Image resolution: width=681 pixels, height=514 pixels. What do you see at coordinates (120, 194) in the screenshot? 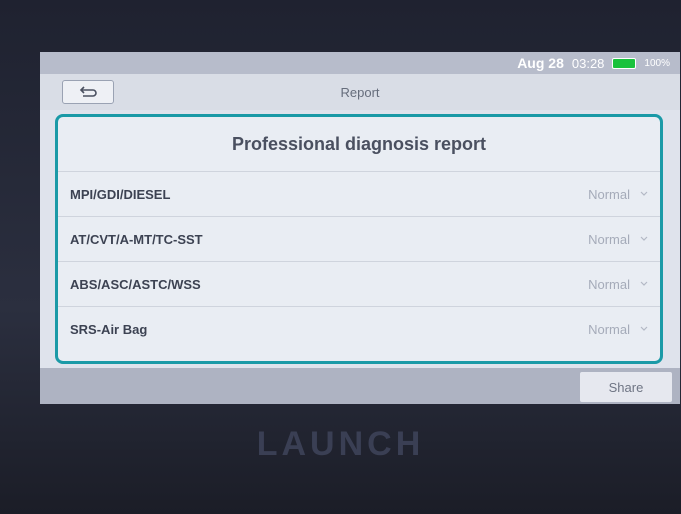
I see `system-label: MPI/GDI/DIESEL` at bounding box center [120, 194].